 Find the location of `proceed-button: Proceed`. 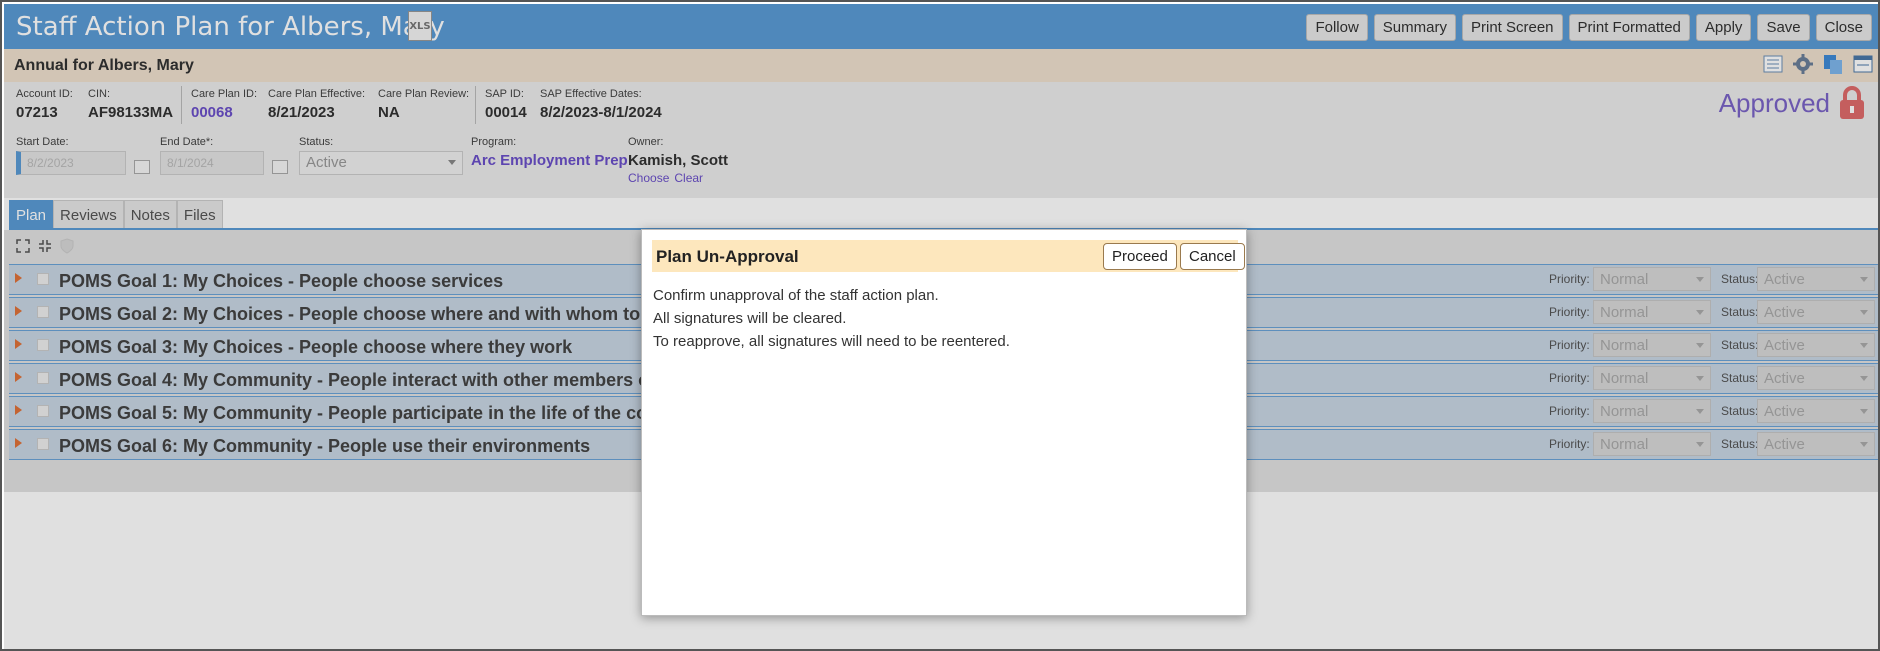

proceed-button: Proceed is located at coordinates (1140, 256).